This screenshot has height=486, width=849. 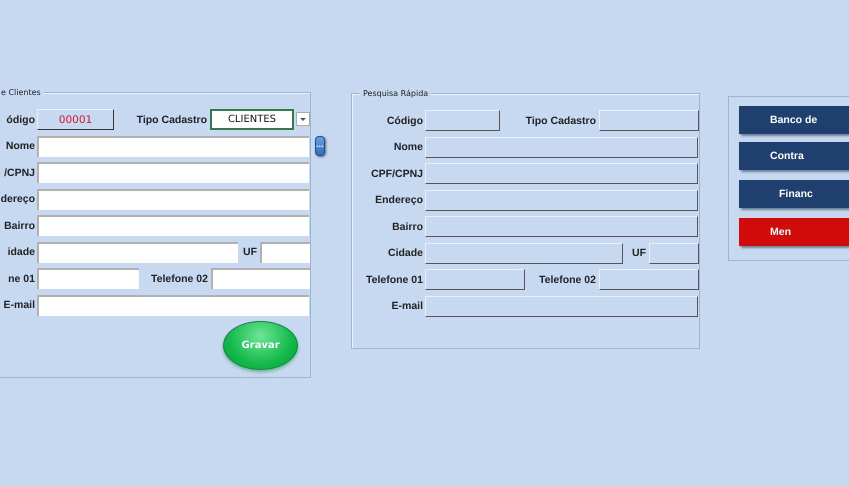 What do you see at coordinates (21, 252) in the screenshot?
I see `field-label: idade` at bounding box center [21, 252].